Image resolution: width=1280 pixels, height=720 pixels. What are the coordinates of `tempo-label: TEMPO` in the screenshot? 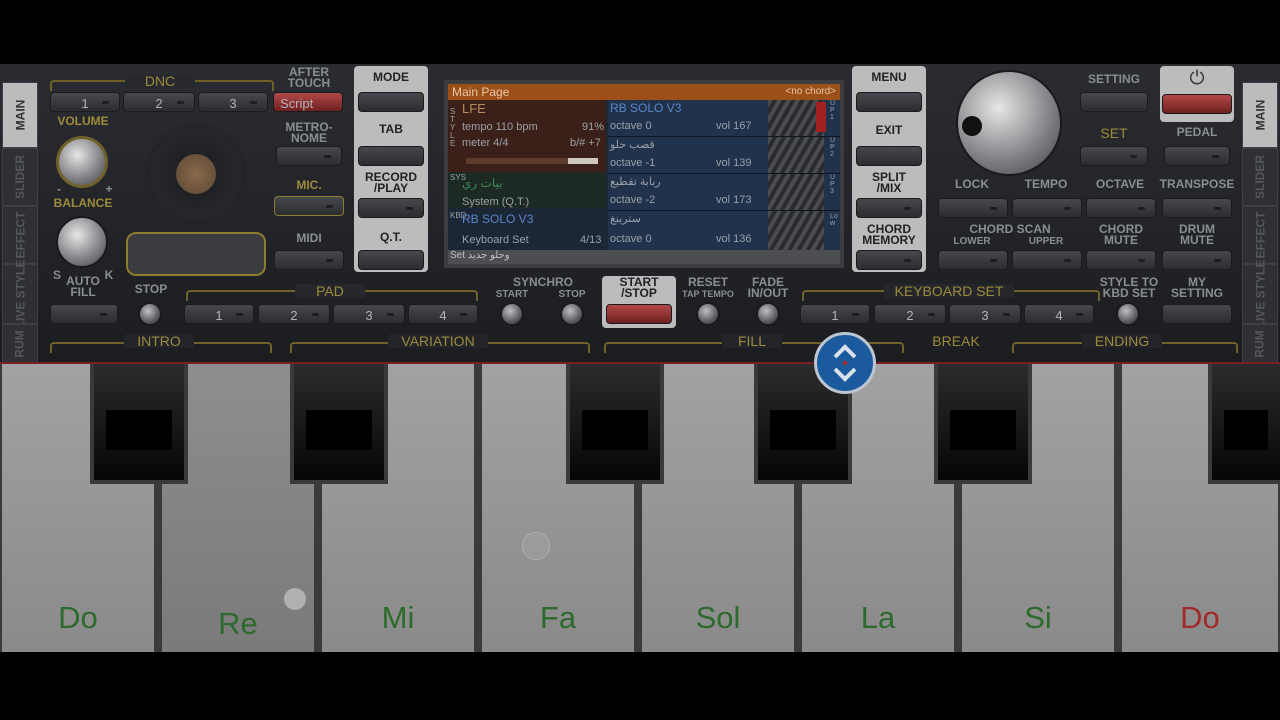 It's located at (1046, 184).